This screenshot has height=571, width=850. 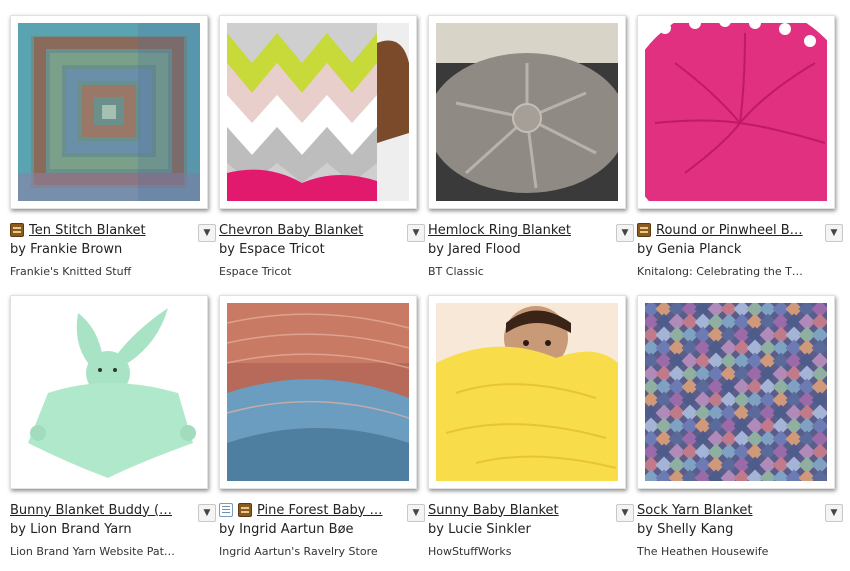 What do you see at coordinates (723, 551) in the screenshot?
I see `pattern-source: The Heathen Housewife` at bounding box center [723, 551].